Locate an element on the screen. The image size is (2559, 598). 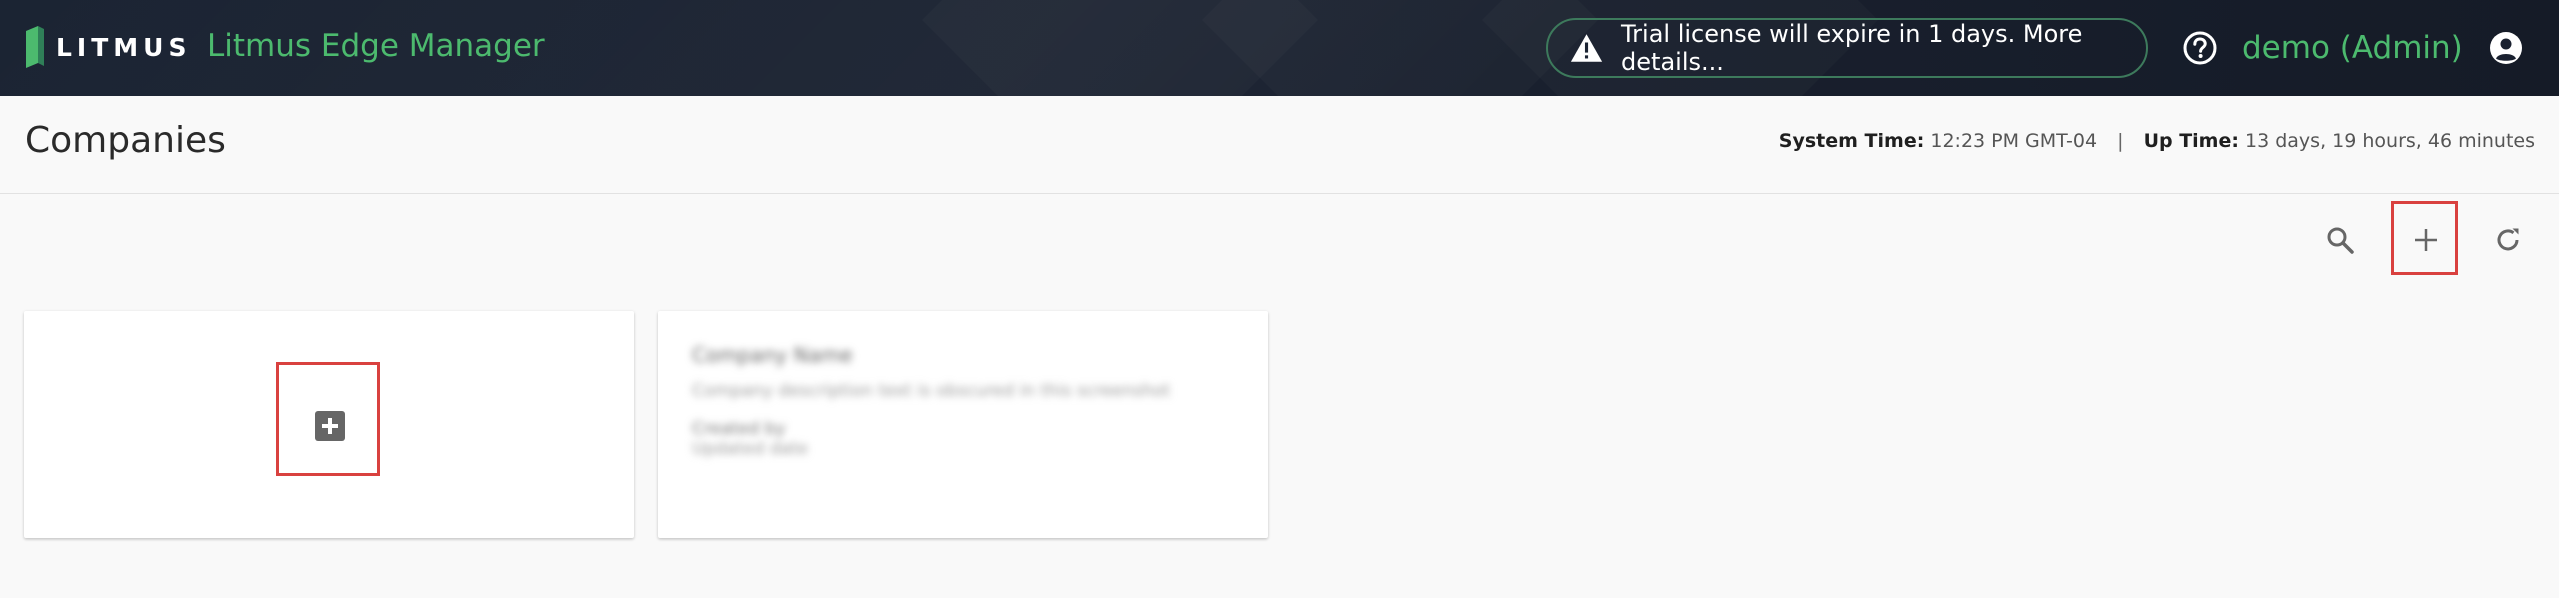
search-icon is located at coordinates (2340, 240).